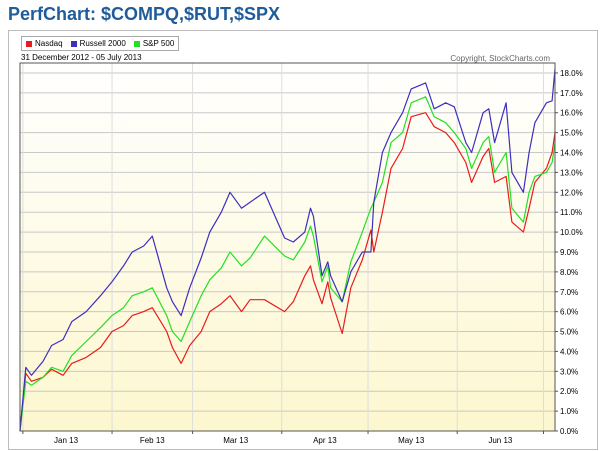 Image resolution: width=600 pixels, height=451 pixels. I want to click on y-tick-label: 7.0%, so click(569, 292).